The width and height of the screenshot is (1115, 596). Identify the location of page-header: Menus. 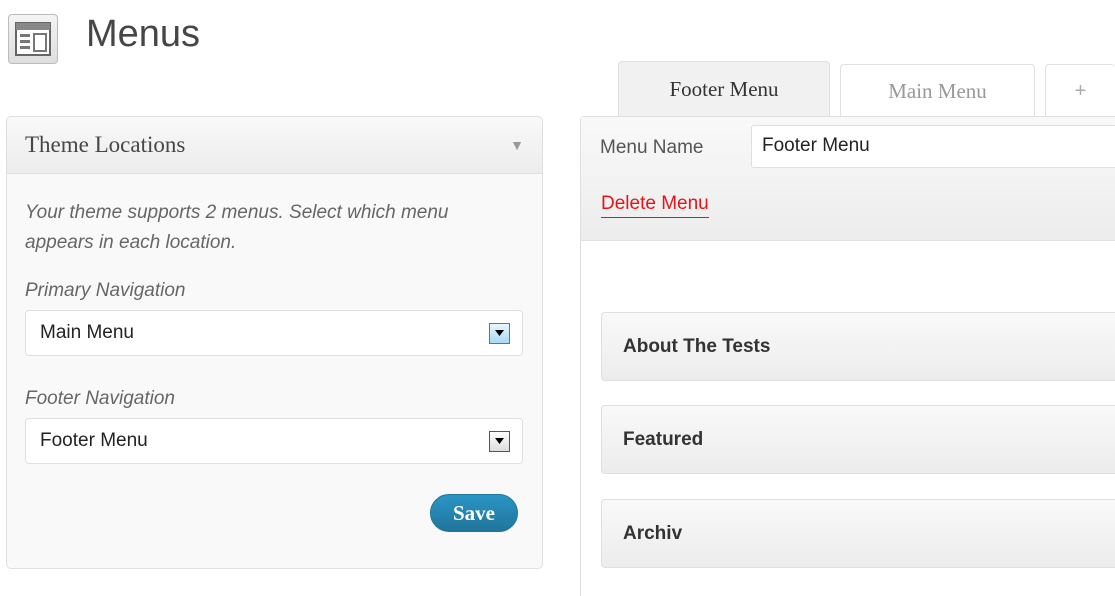
(104, 36).